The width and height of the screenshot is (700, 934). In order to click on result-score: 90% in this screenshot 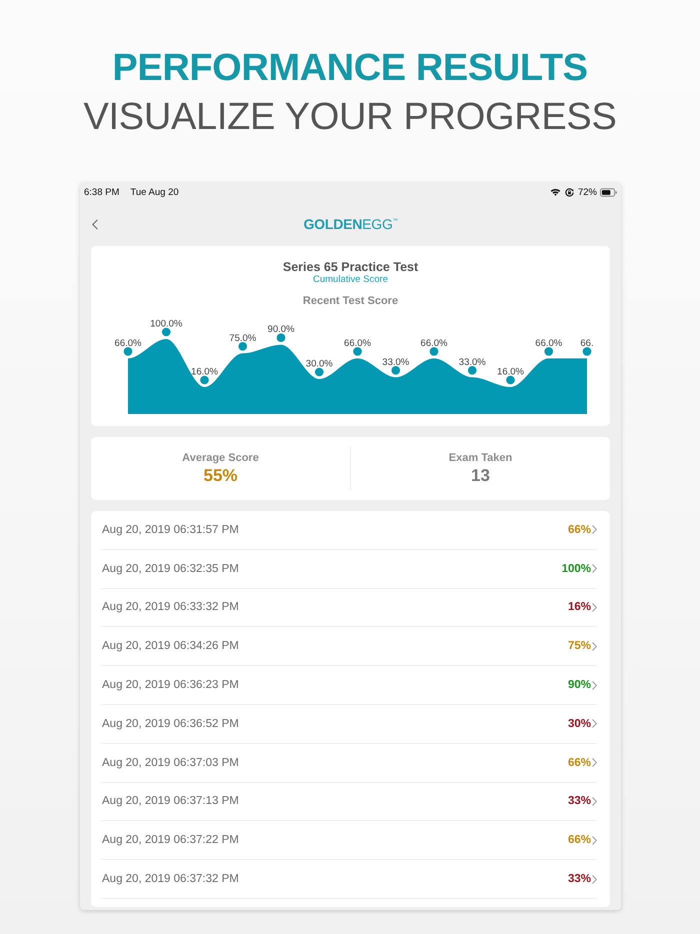, I will do `click(579, 685)`.